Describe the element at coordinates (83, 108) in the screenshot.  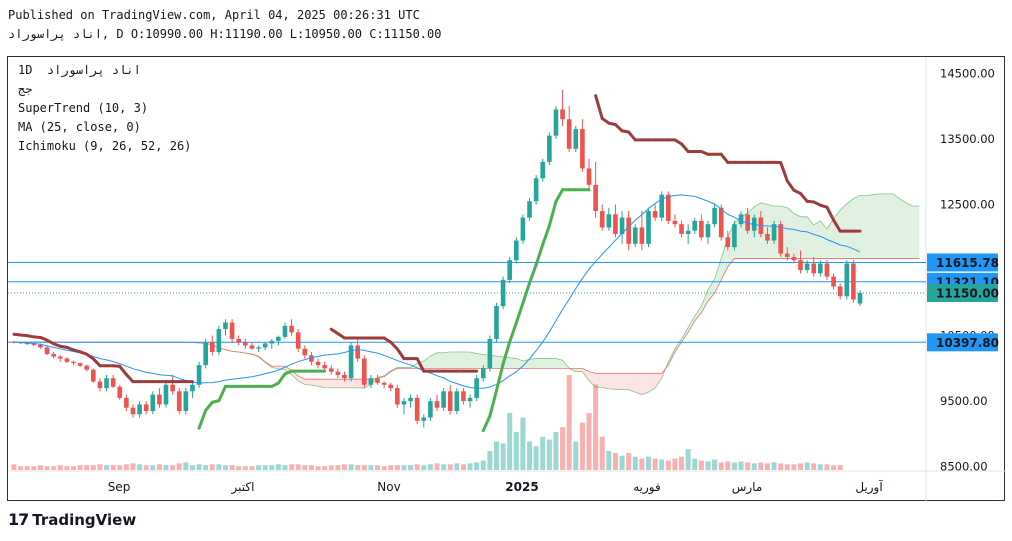
I see `legend-supertrend: SuperTrend (10, 3)` at that location.